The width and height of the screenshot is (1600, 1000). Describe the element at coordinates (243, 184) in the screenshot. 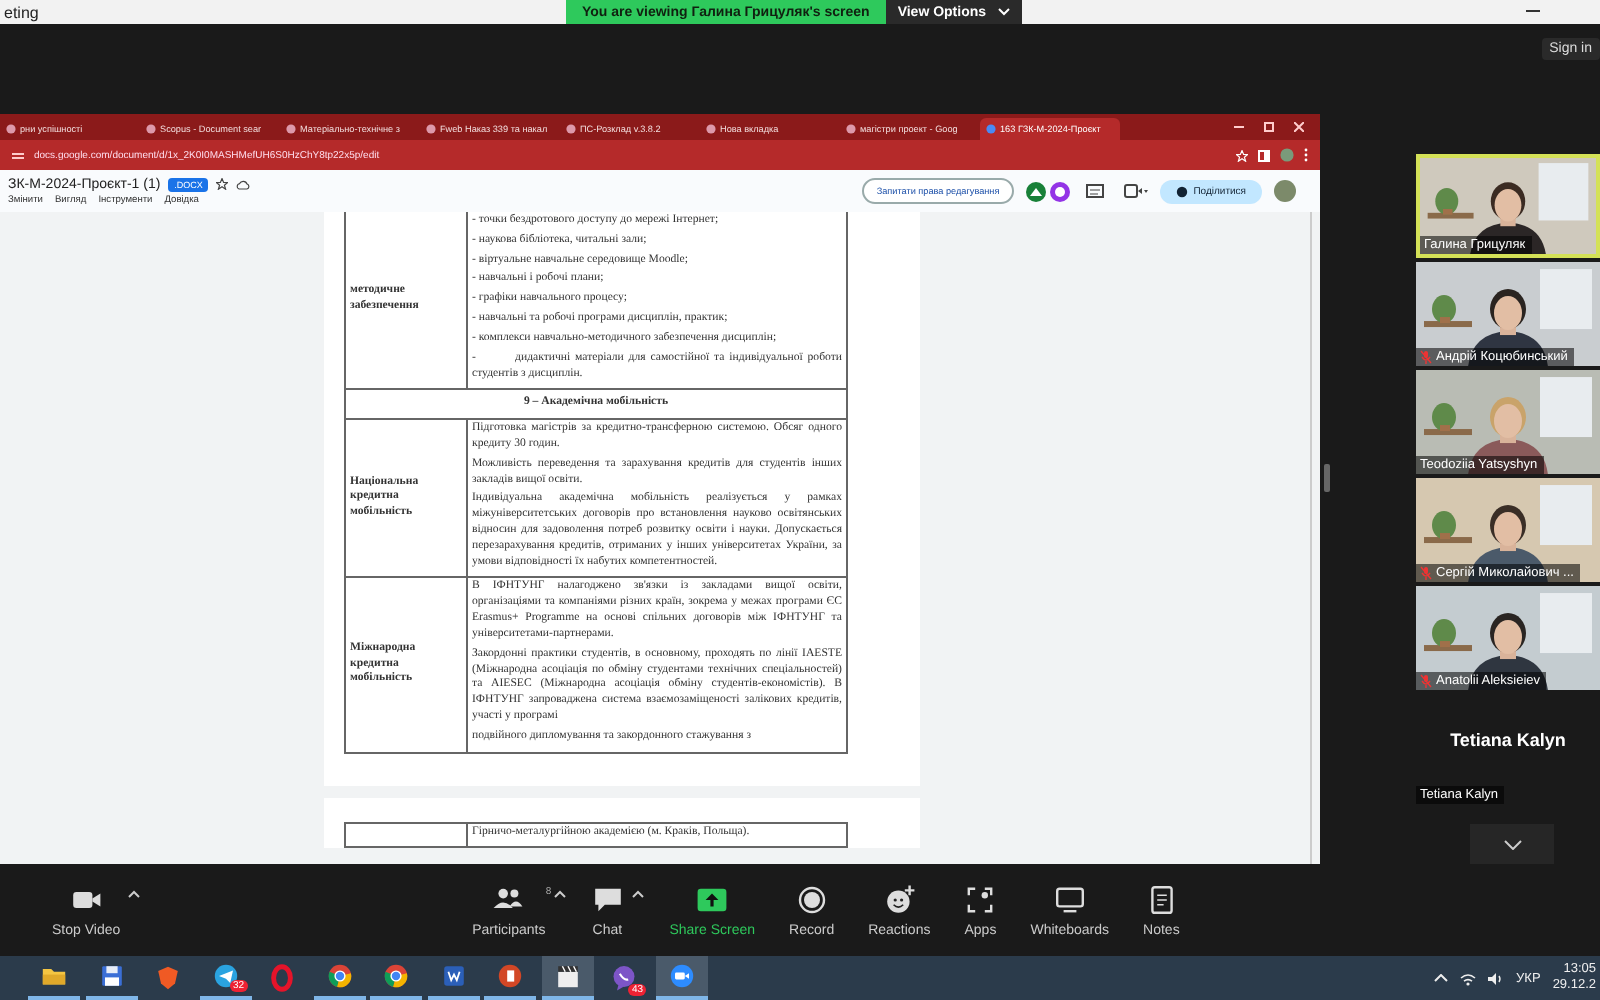

I see `cloud-icon` at that location.